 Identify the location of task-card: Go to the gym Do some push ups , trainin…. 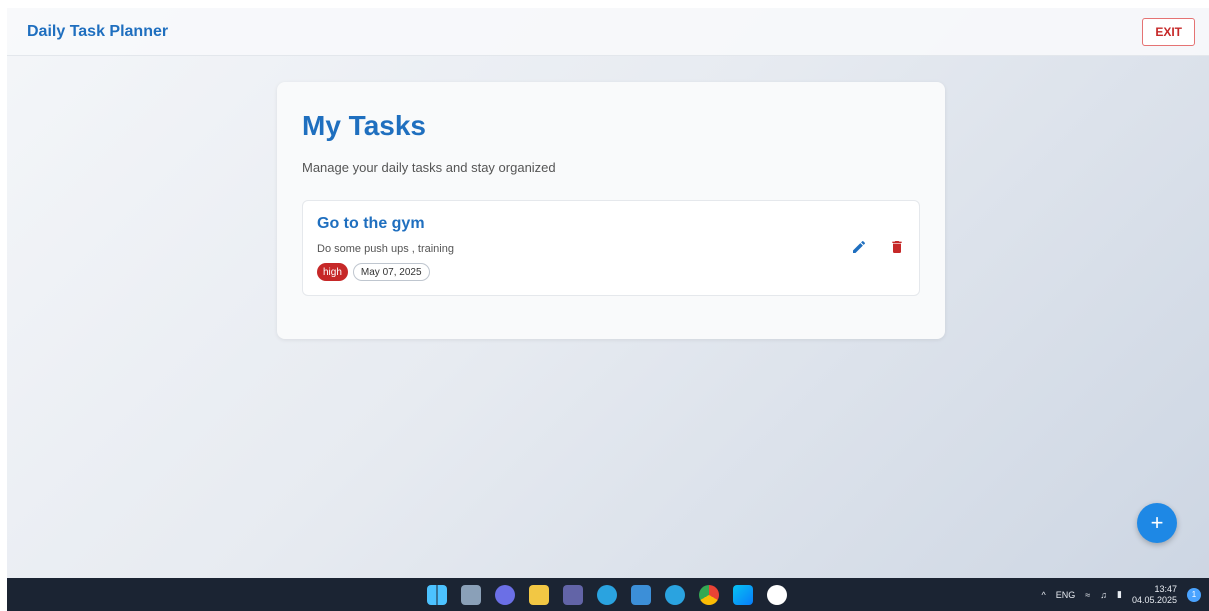
(611, 248).